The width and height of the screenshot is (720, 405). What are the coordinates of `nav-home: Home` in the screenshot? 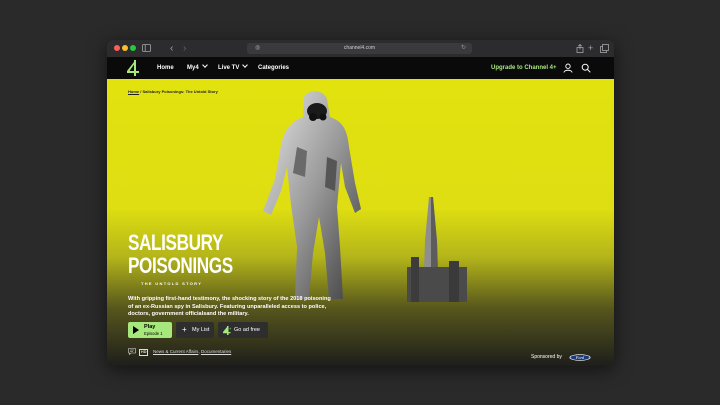 It's located at (165, 68).